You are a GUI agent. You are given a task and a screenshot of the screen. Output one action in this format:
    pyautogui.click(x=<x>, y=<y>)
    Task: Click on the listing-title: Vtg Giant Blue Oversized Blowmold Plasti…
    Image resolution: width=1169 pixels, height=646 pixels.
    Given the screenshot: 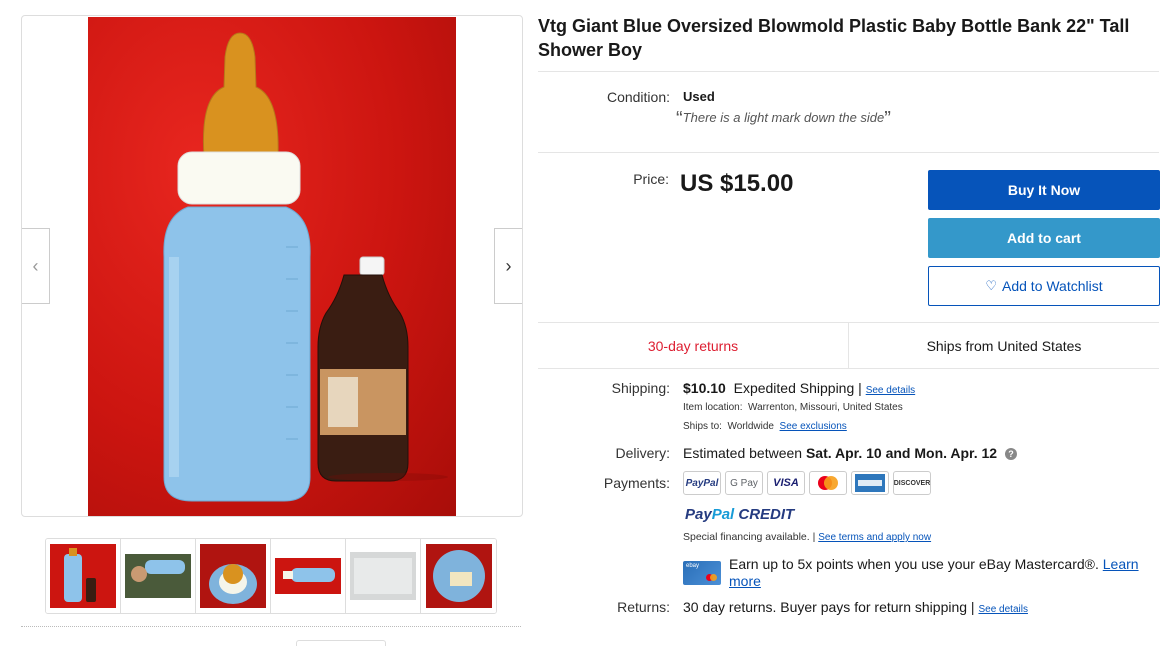 What is the action you would take?
    pyautogui.click(x=834, y=38)
    